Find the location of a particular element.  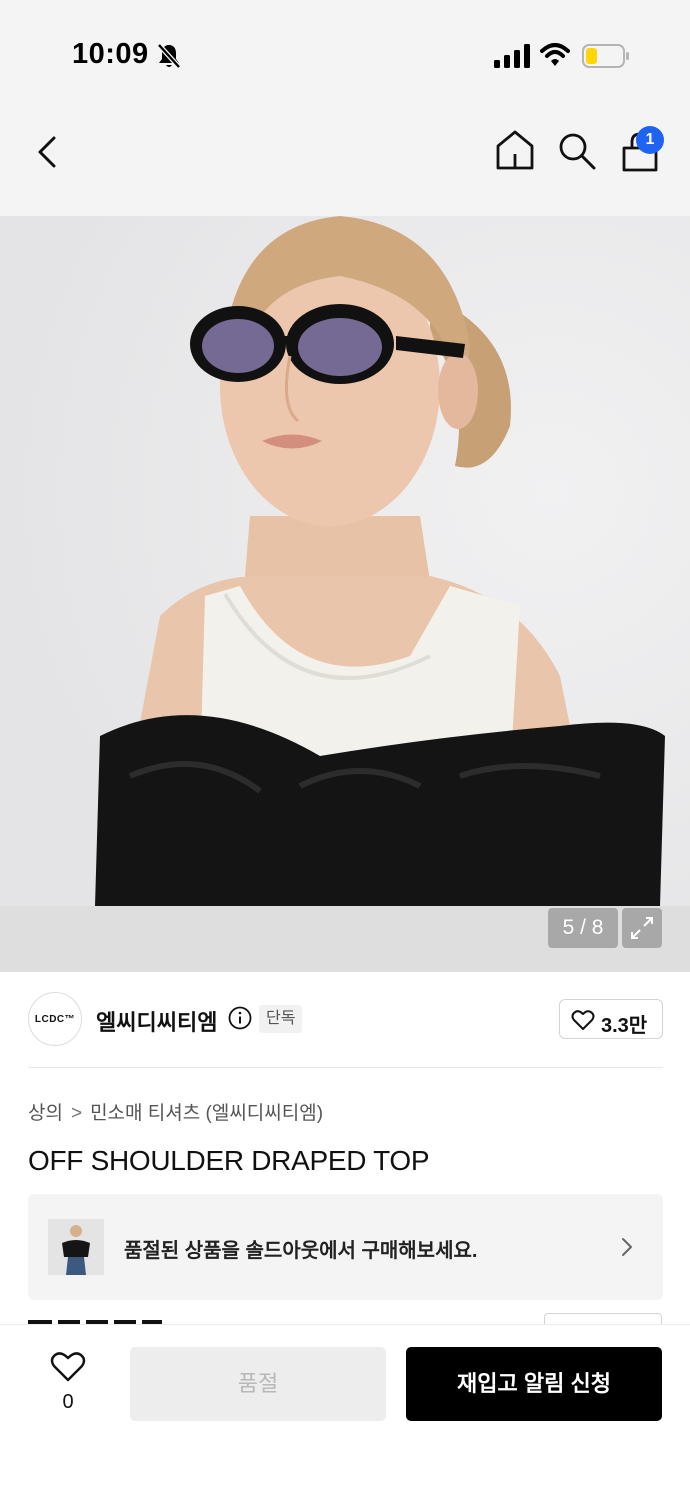

chevron-right-icon is located at coordinates (627, 1247).